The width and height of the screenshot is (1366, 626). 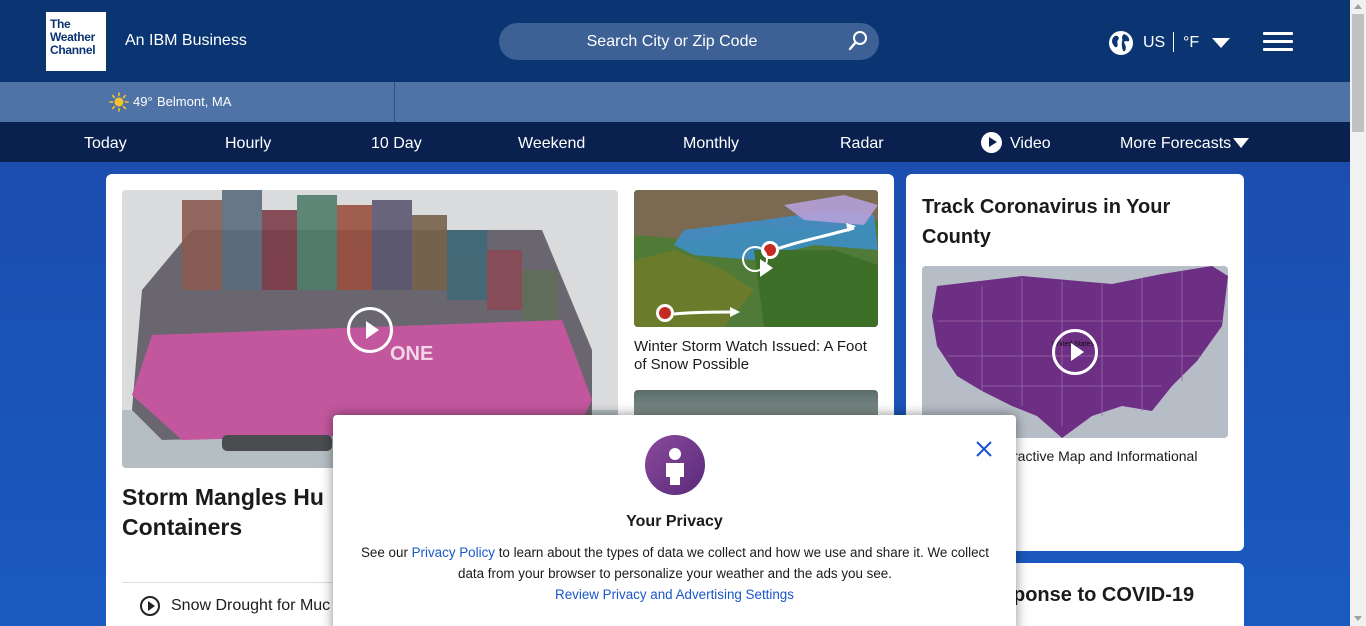 What do you see at coordinates (396, 144) in the screenshot?
I see `nav-10-day: 10 Day` at bounding box center [396, 144].